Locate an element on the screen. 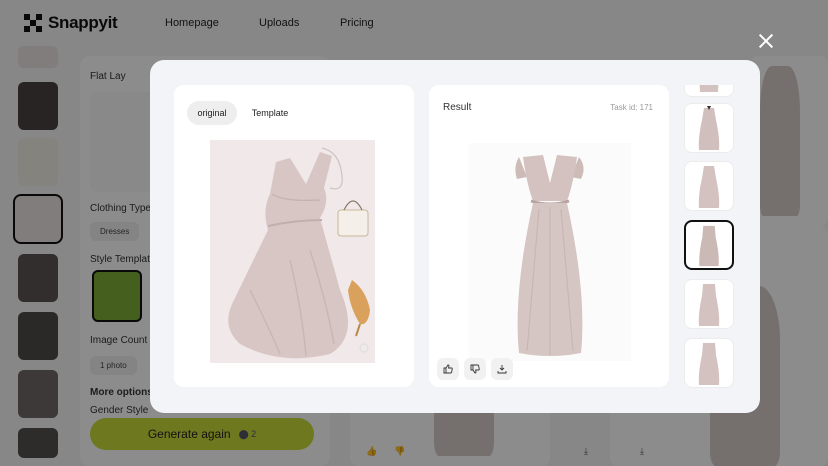  like-button is located at coordinates (448, 369).